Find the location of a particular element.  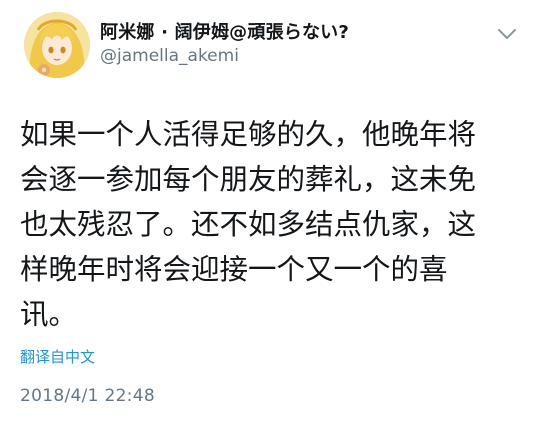

avatar is located at coordinates (57, 45).